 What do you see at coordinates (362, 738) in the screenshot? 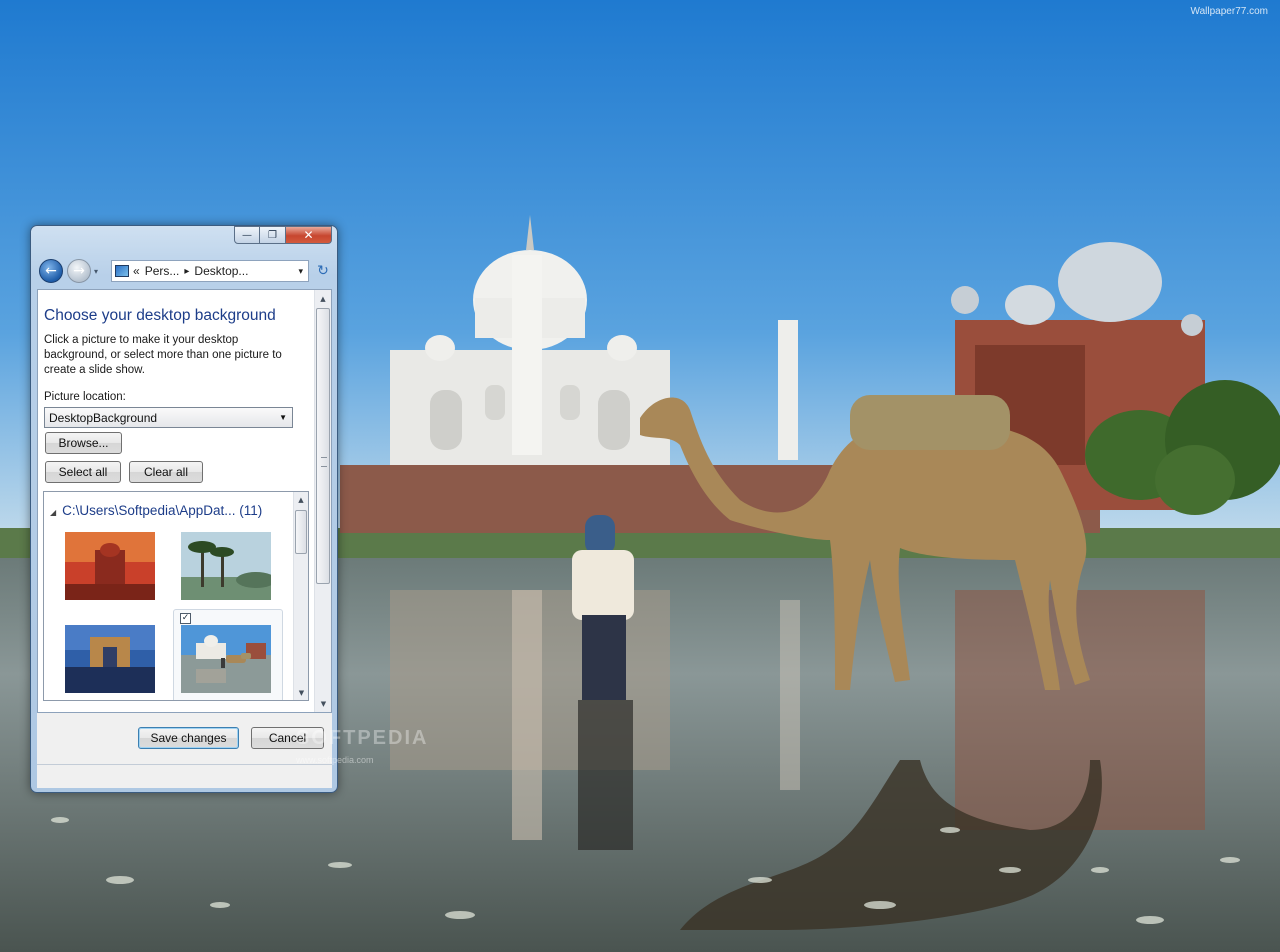
I see `softpedia-watermark: SOFTPEDIA` at bounding box center [362, 738].